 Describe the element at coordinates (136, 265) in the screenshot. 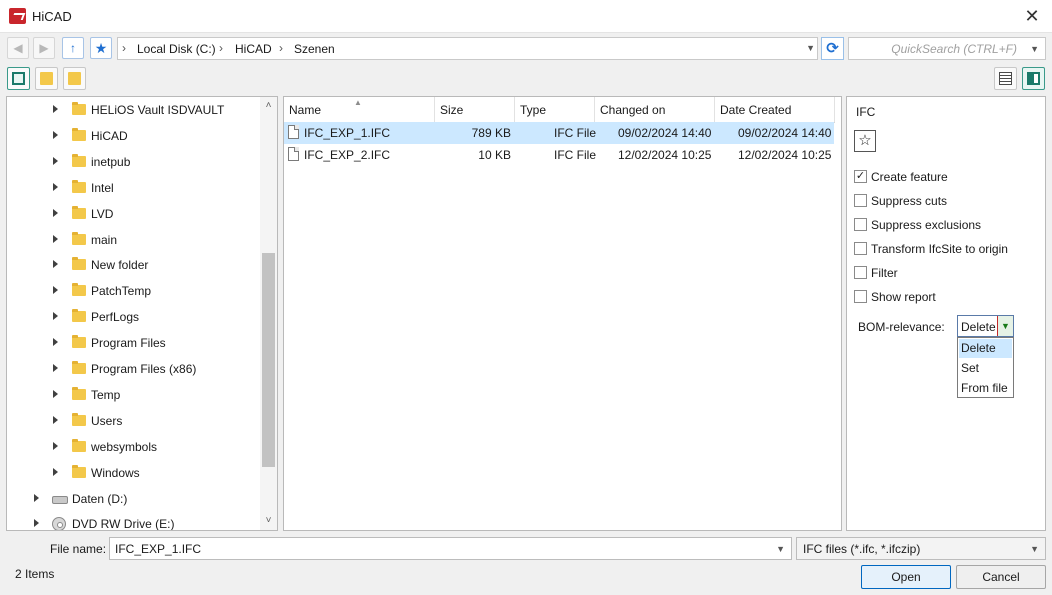

I see `tree-item: New folder` at that location.